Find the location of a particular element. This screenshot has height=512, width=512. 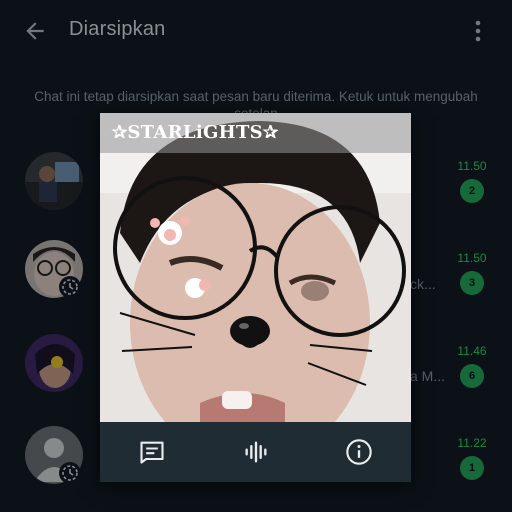

message-icon is located at coordinates (152, 452).